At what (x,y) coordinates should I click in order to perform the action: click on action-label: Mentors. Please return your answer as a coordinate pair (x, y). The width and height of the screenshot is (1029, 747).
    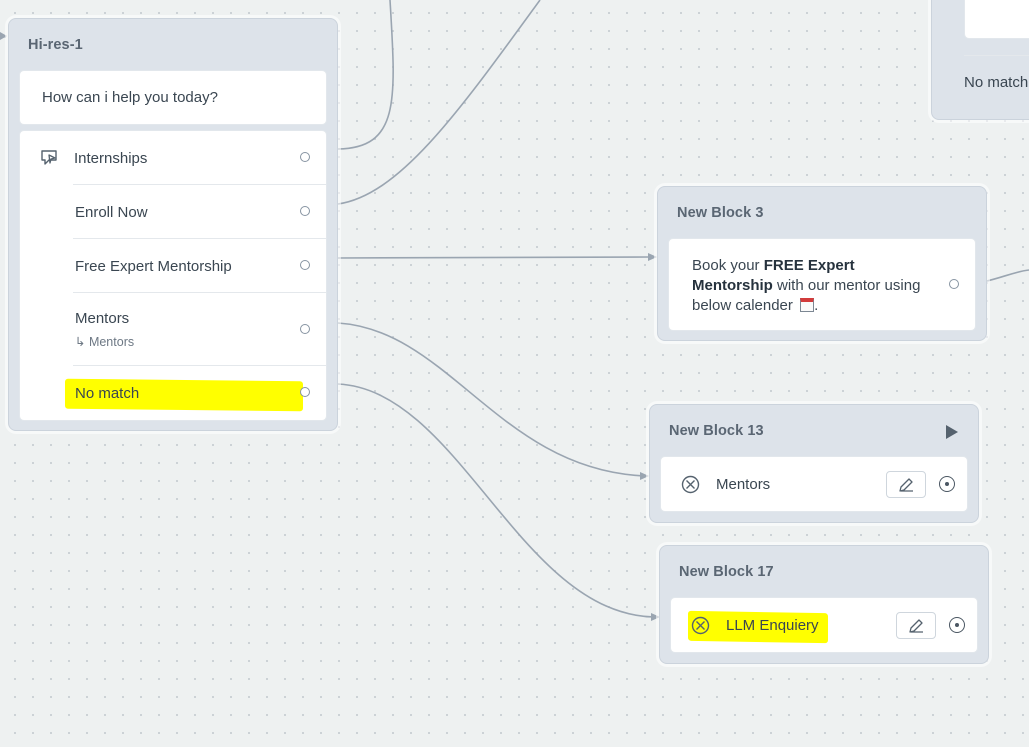
    Looking at the image, I should click on (743, 484).